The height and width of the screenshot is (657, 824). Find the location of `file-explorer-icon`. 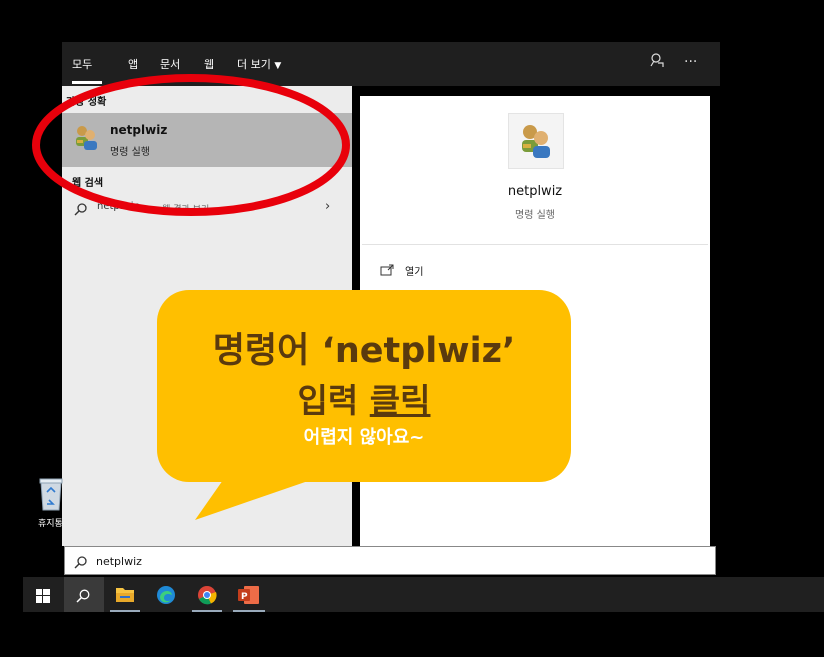

file-explorer-icon is located at coordinates (125, 596).